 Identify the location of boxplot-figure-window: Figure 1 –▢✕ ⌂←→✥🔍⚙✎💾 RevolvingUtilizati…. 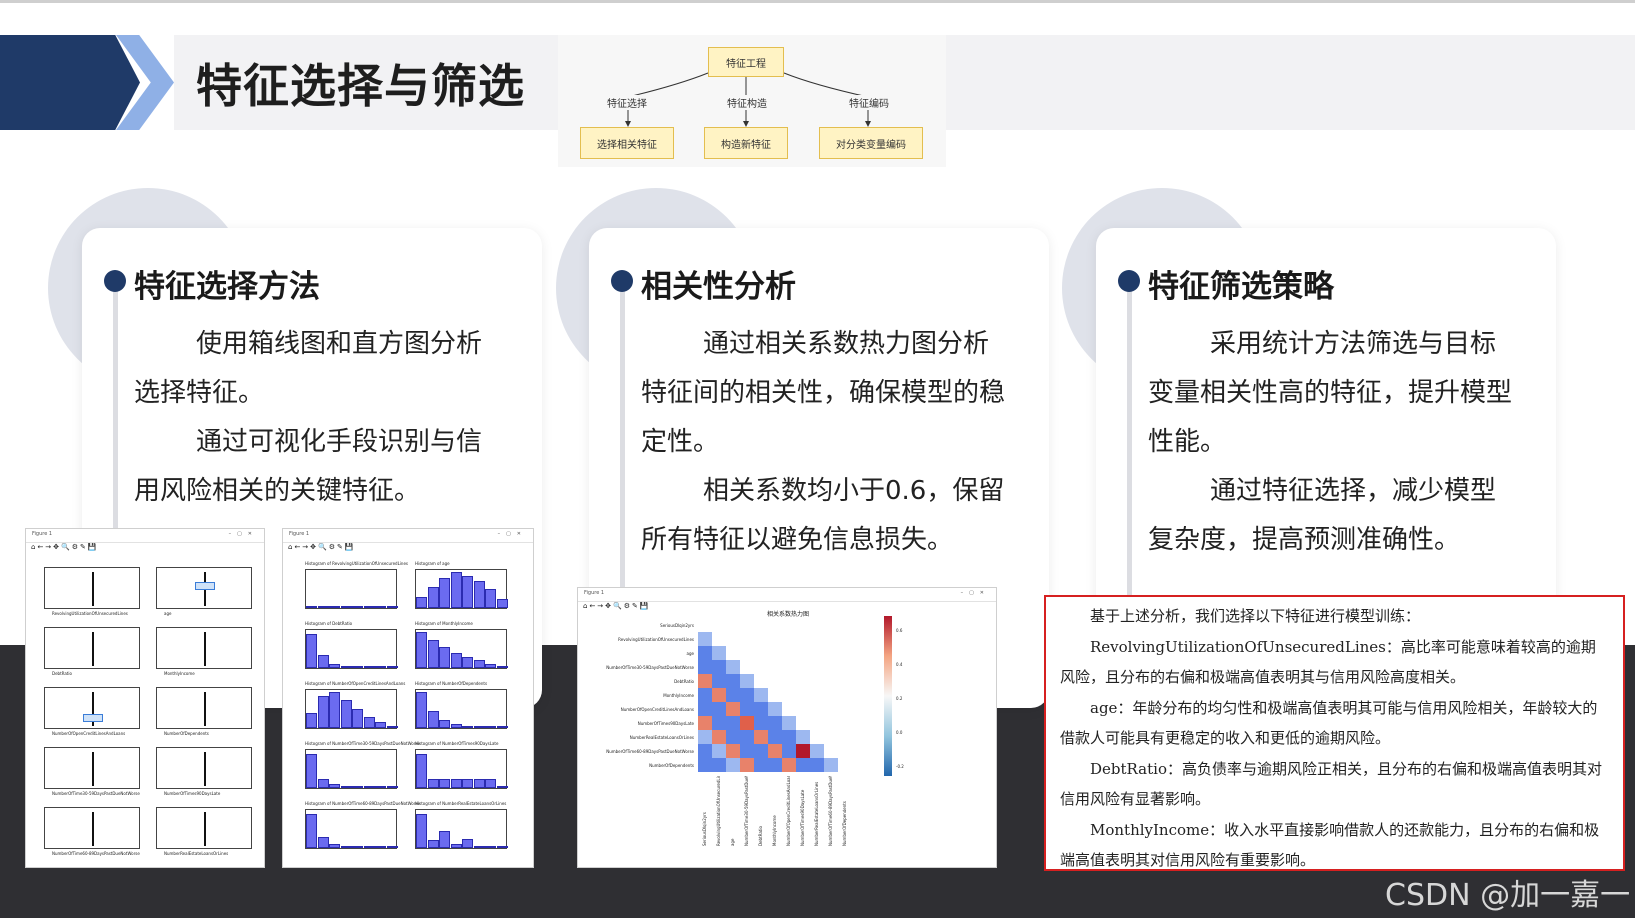
(145, 698).